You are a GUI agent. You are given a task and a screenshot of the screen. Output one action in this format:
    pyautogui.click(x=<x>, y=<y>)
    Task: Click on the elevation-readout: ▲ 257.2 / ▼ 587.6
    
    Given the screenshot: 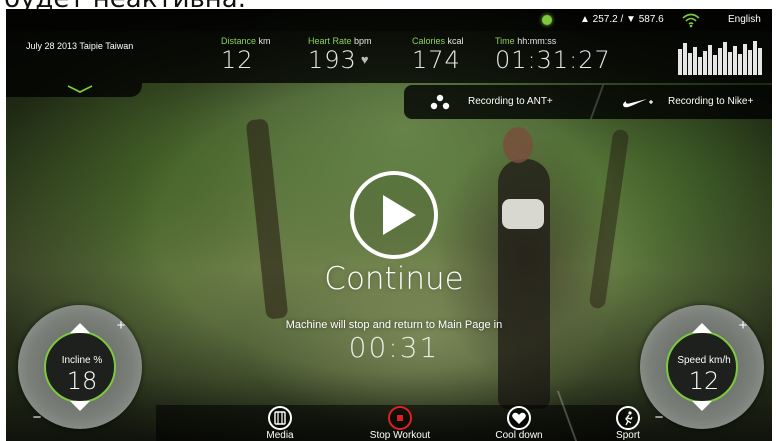 What is the action you would take?
    pyautogui.click(x=622, y=19)
    